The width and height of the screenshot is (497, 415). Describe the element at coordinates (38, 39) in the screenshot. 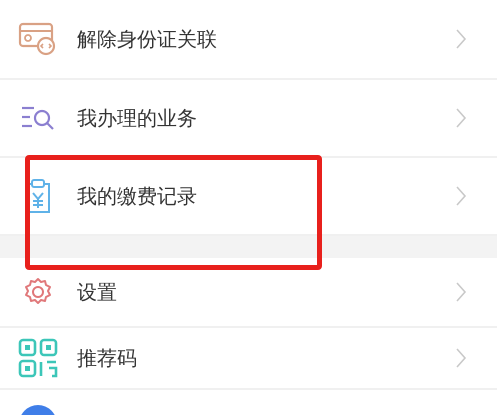

I see `id-card-icon` at that location.